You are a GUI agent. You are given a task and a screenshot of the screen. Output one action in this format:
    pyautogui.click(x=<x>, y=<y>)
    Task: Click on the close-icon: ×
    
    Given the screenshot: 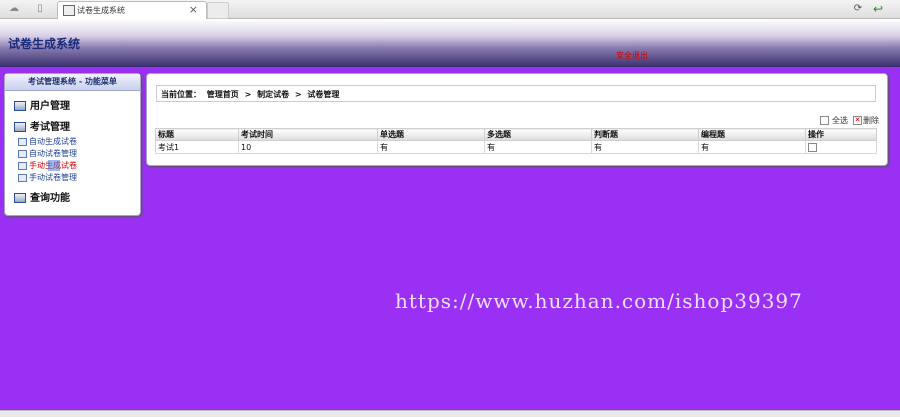 What is the action you would take?
    pyautogui.click(x=193, y=9)
    